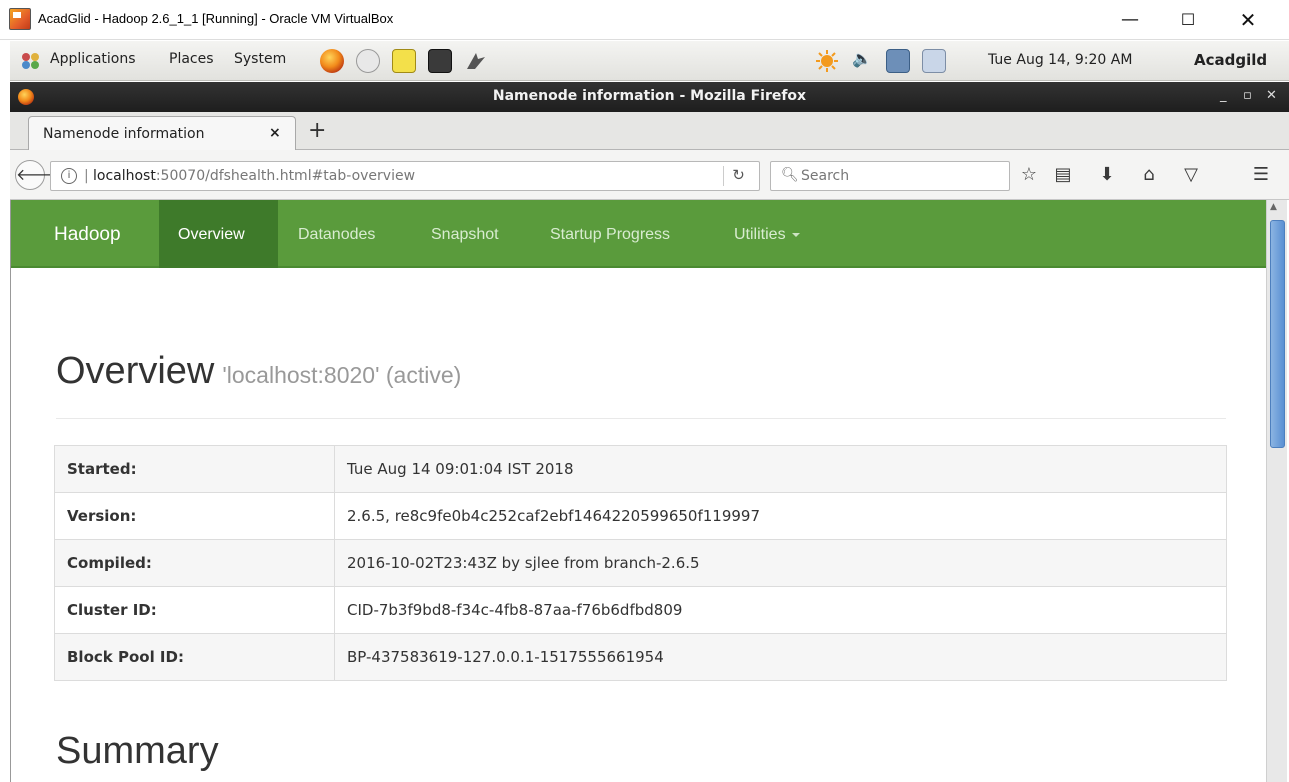  I want to click on text-editor-launcher-icon, so click(404, 61).